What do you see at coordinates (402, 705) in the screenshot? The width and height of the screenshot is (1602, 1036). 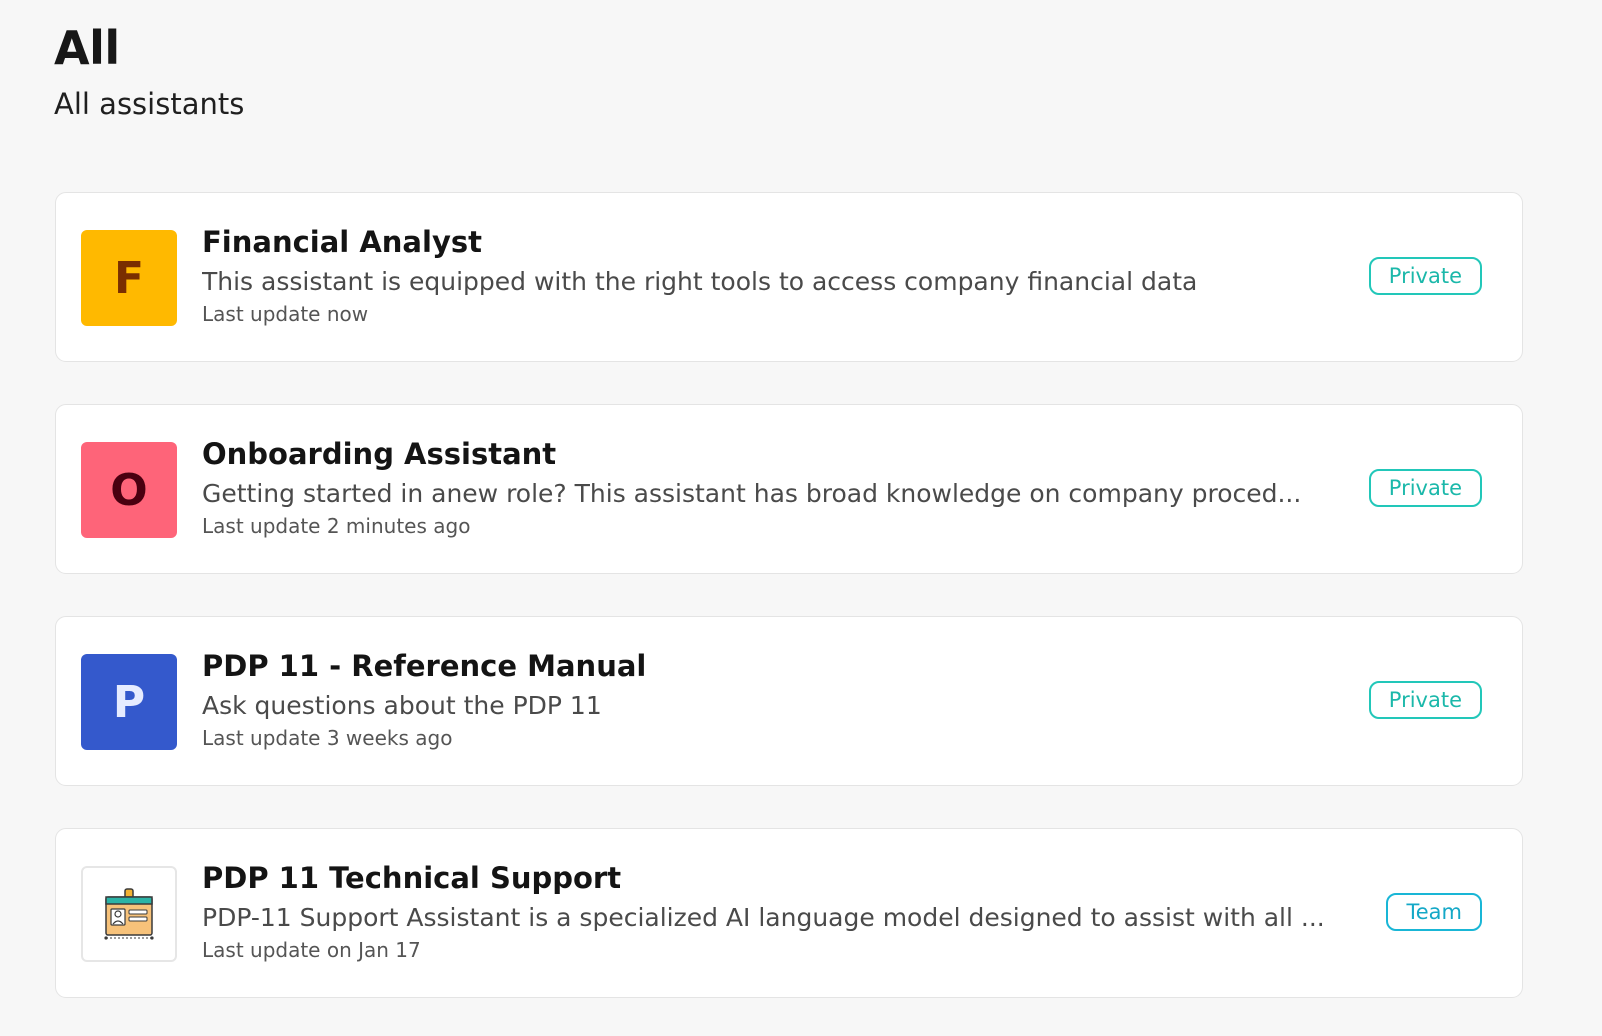 I see `assistant-description: Ask questions about the PDP 11` at bounding box center [402, 705].